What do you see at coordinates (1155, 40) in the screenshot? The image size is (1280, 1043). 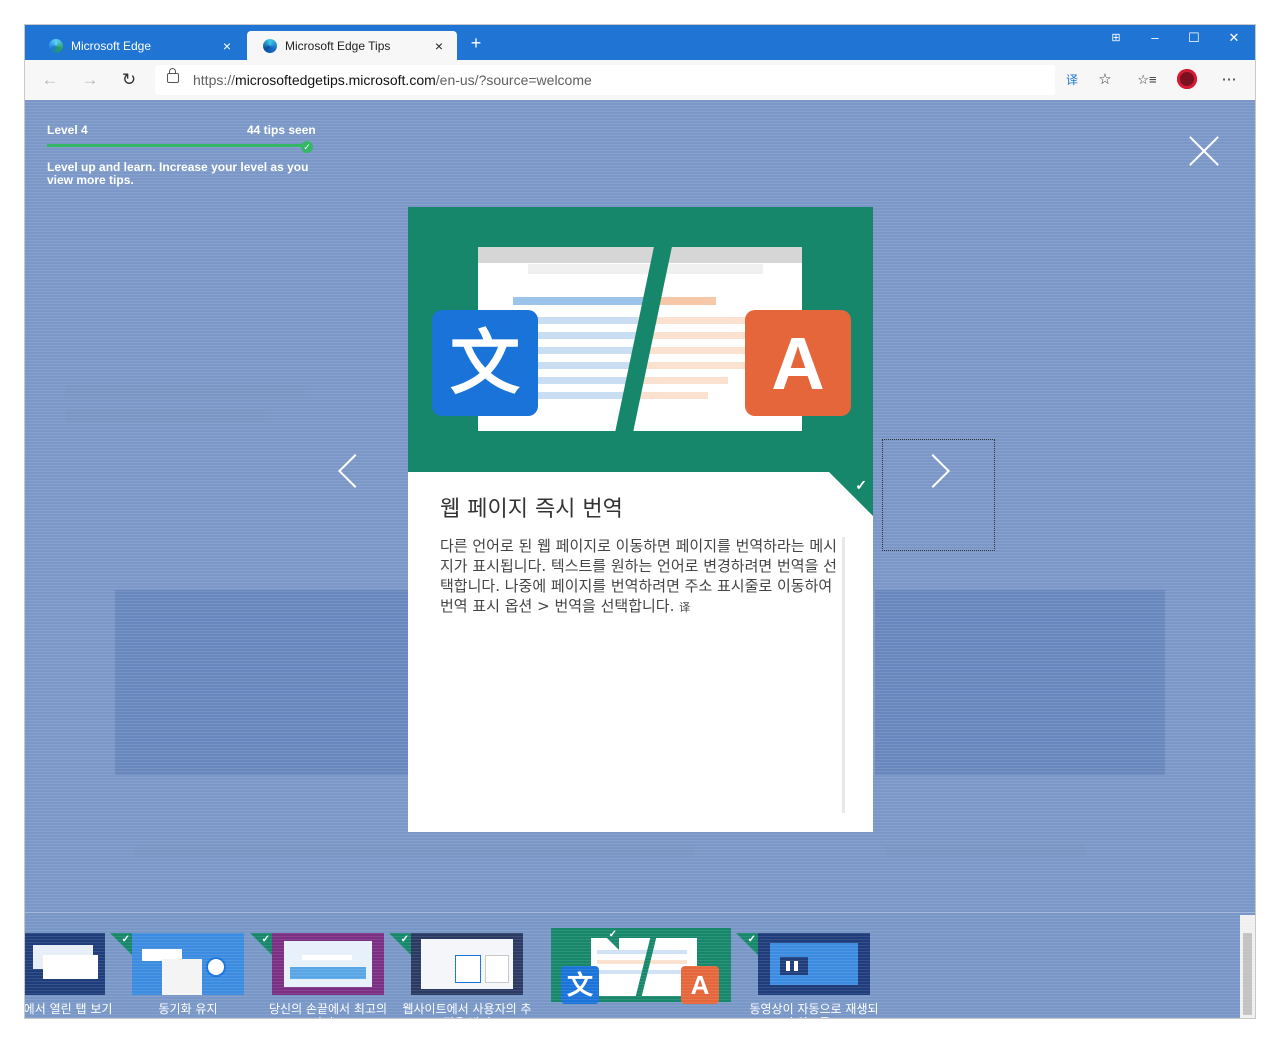 I see `minimize-button: –` at bounding box center [1155, 40].